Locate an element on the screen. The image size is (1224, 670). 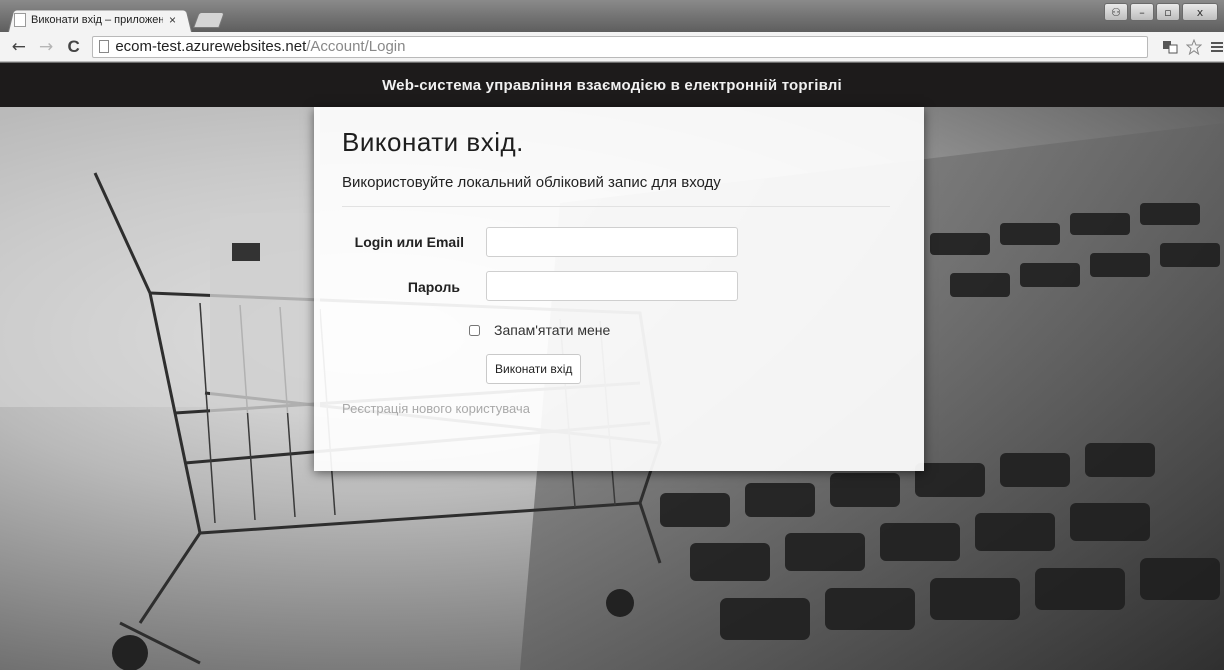
reload-button: C is located at coordinates (73, 47).